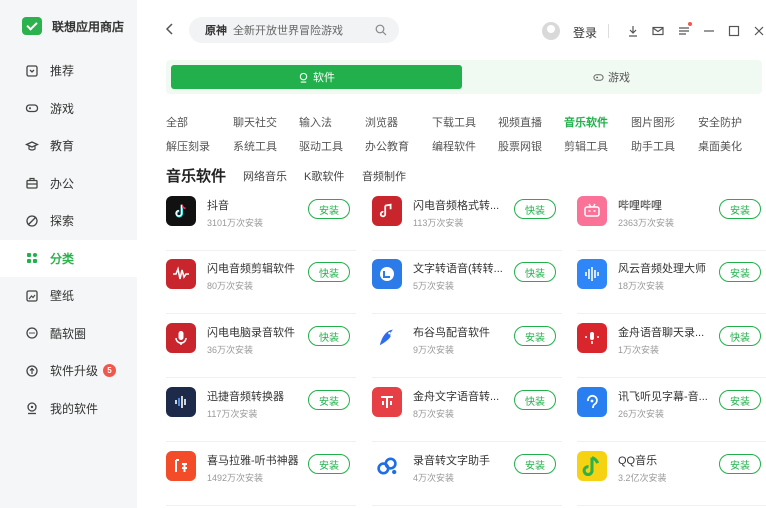 This screenshot has height=508, width=766. What do you see at coordinates (181, 211) in the screenshot?
I see `douyin-icon` at bounding box center [181, 211].